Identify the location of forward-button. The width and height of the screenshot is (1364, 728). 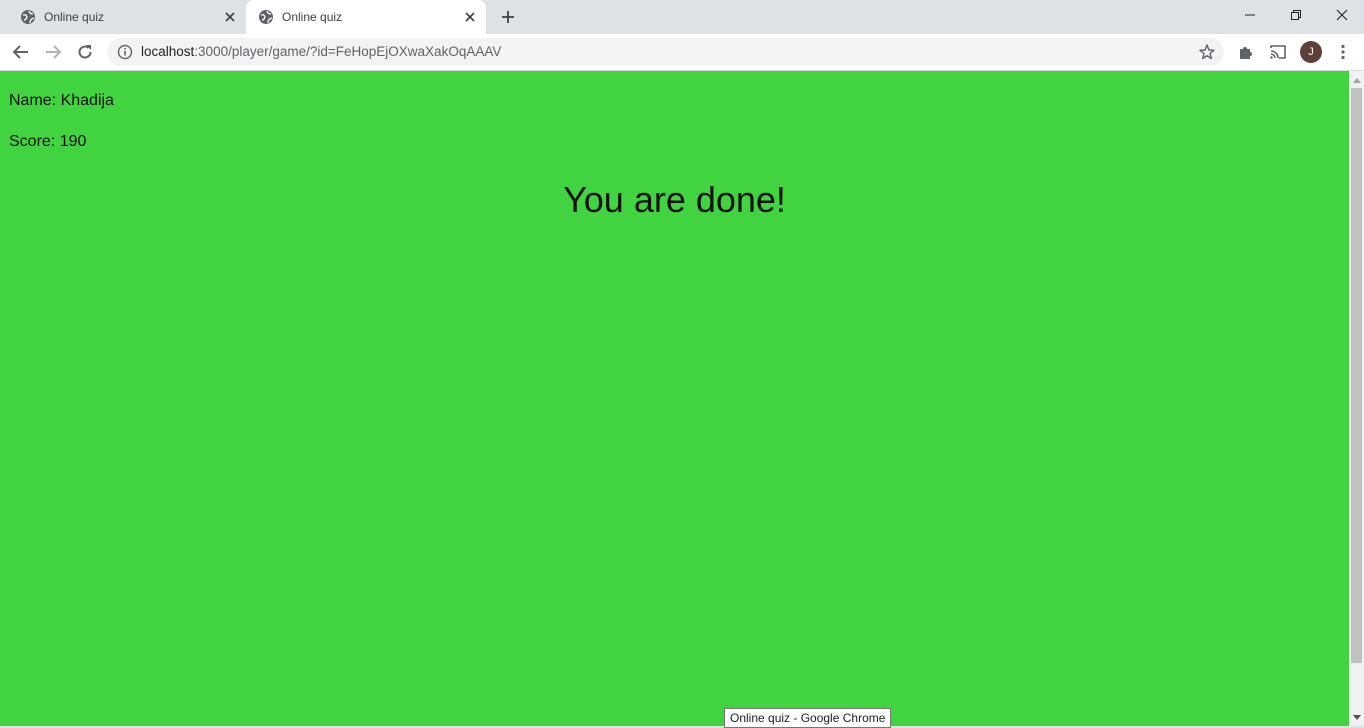
(53, 52).